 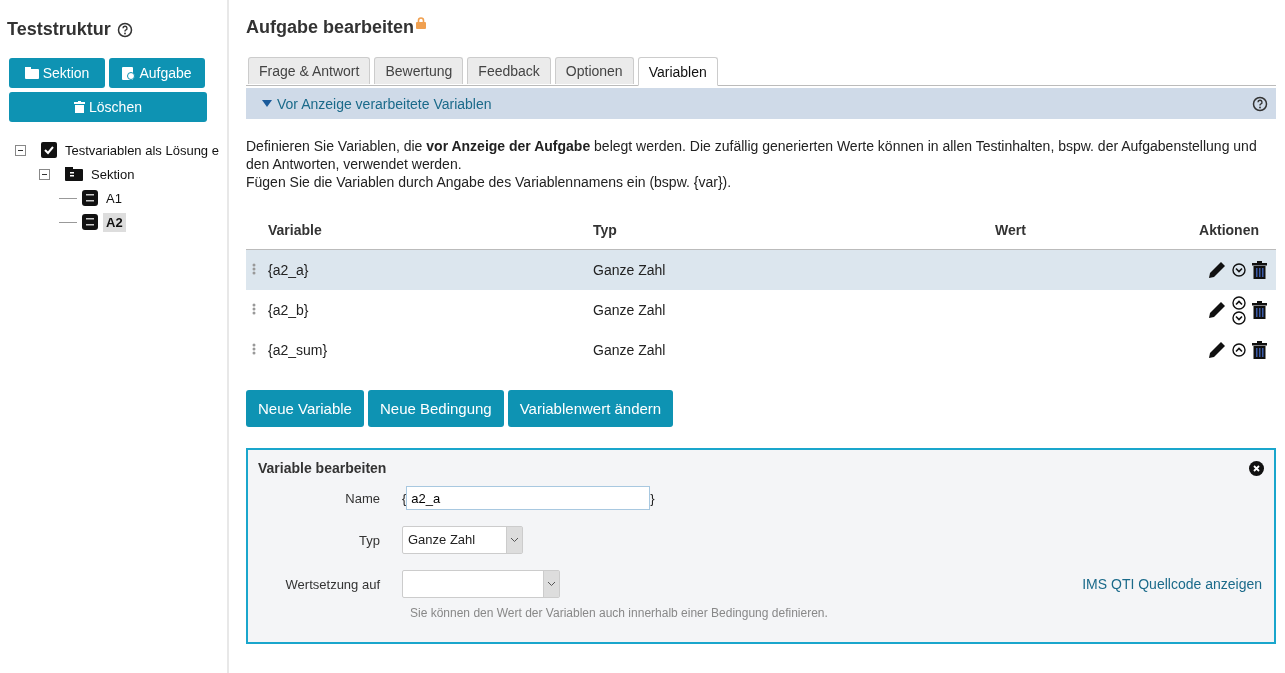 What do you see at coordinates (288, 270) in the screenshot?
I see `table-cell: {a2_a}` at bounding box center [288, 270].